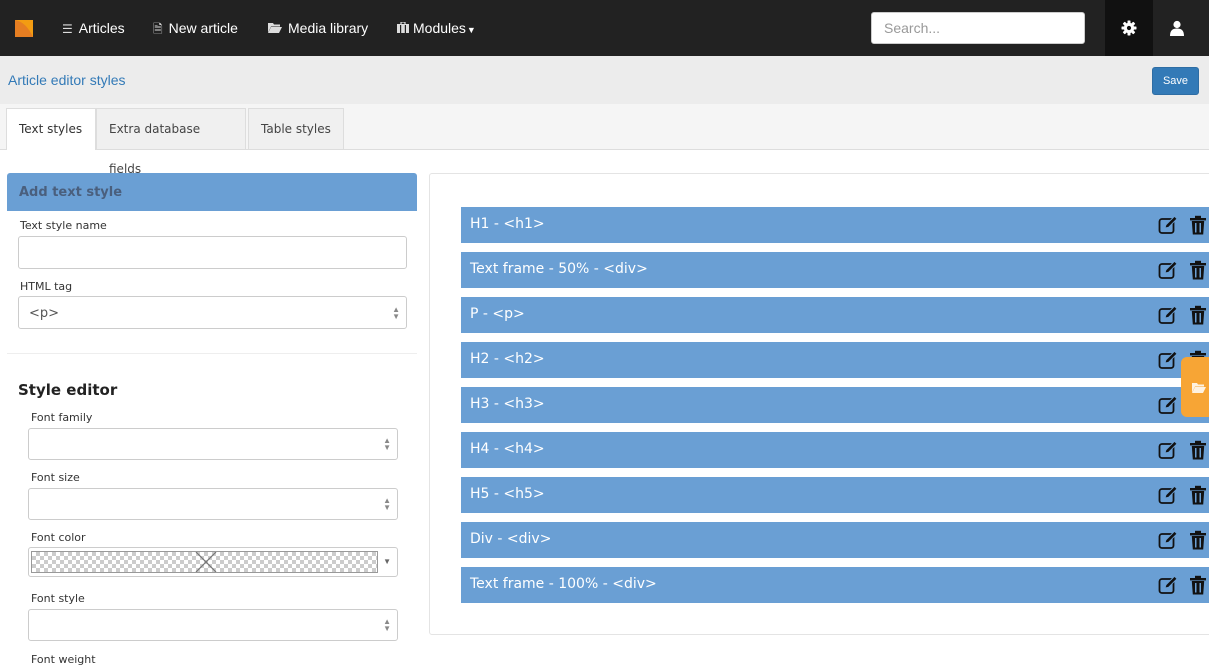  What do you see at coordinates (55, 477) in the screenshot?
I see `font-size-label: Font size` at bounding box center [55, 477].